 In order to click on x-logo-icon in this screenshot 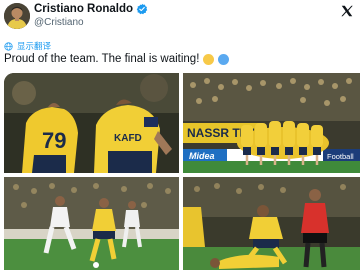, I will do `click(347, 13)`.